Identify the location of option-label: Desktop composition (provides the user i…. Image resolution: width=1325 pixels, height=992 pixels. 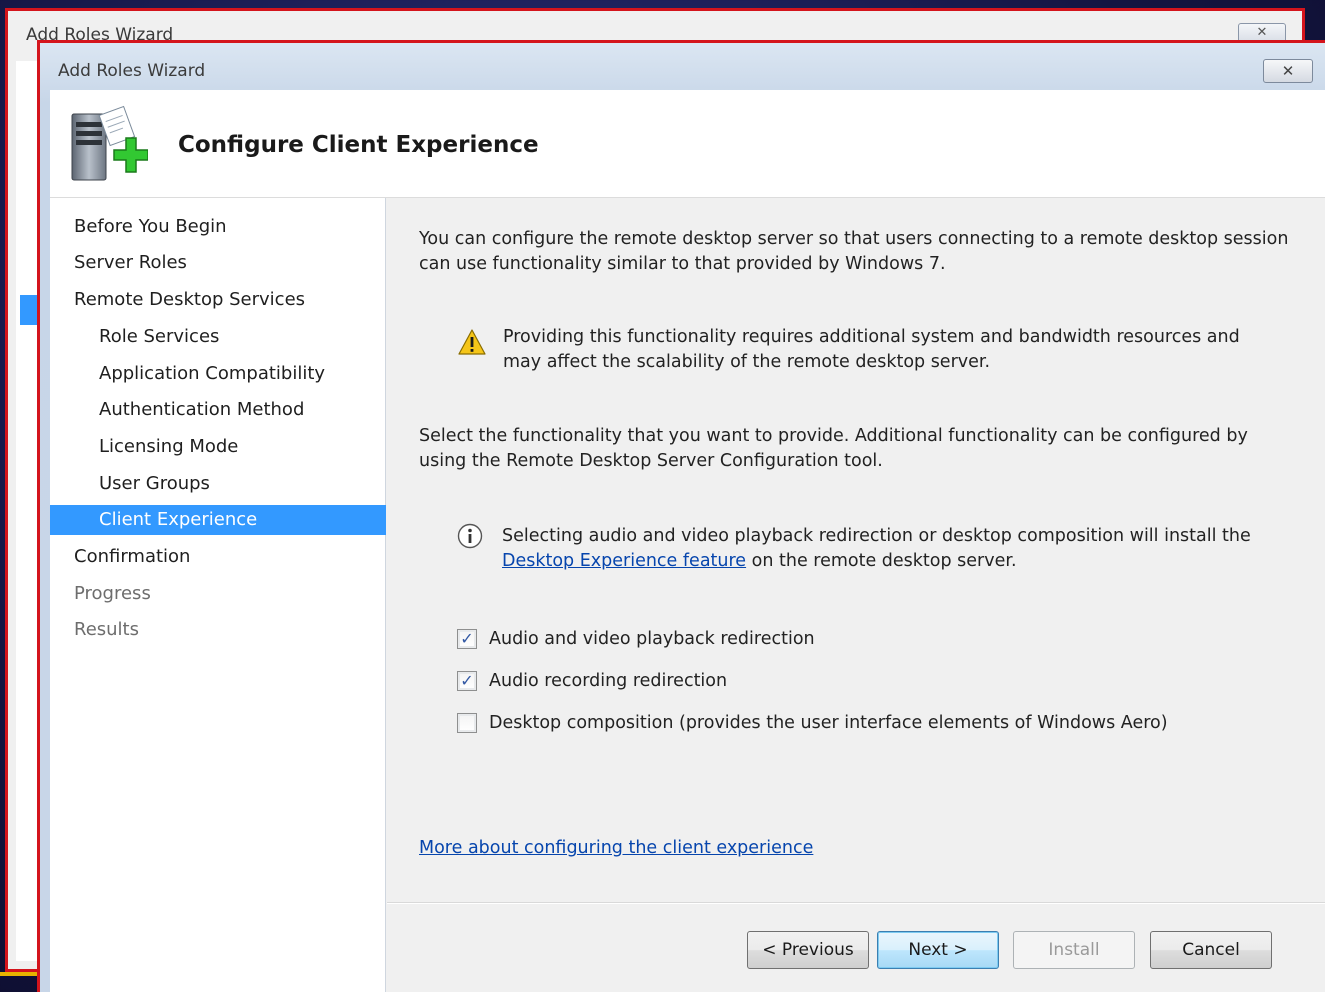
(828, 723).